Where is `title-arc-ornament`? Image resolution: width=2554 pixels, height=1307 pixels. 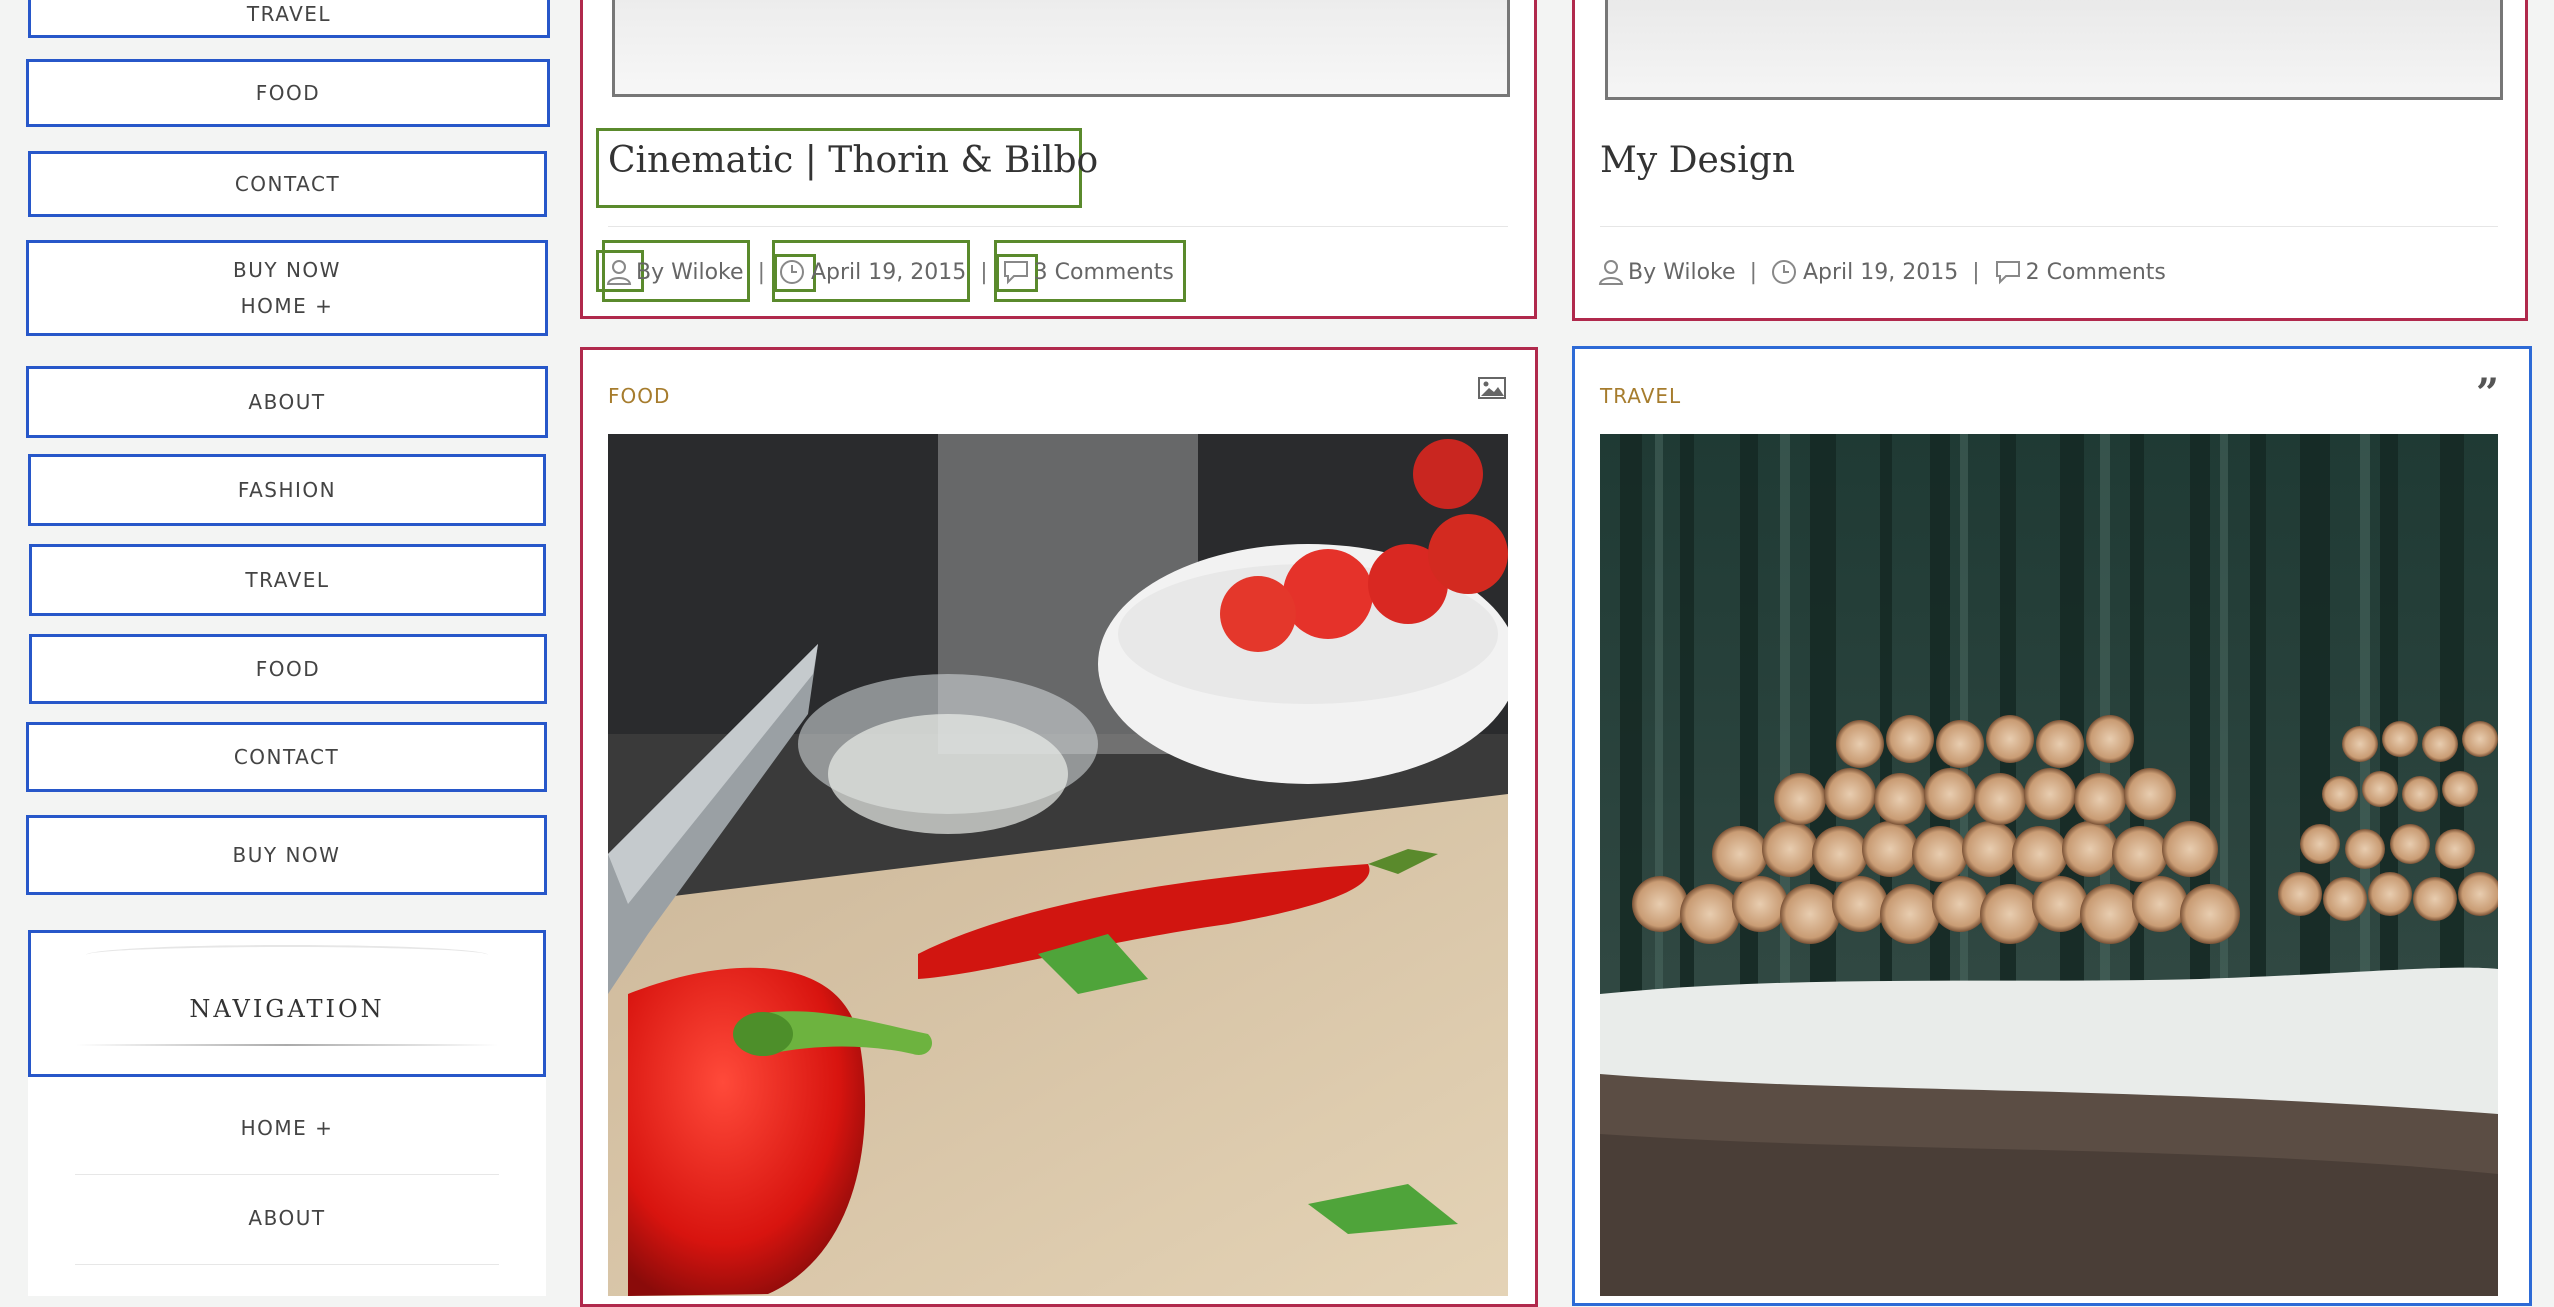
title-arc-ornament is located at coordinates (287, 955).